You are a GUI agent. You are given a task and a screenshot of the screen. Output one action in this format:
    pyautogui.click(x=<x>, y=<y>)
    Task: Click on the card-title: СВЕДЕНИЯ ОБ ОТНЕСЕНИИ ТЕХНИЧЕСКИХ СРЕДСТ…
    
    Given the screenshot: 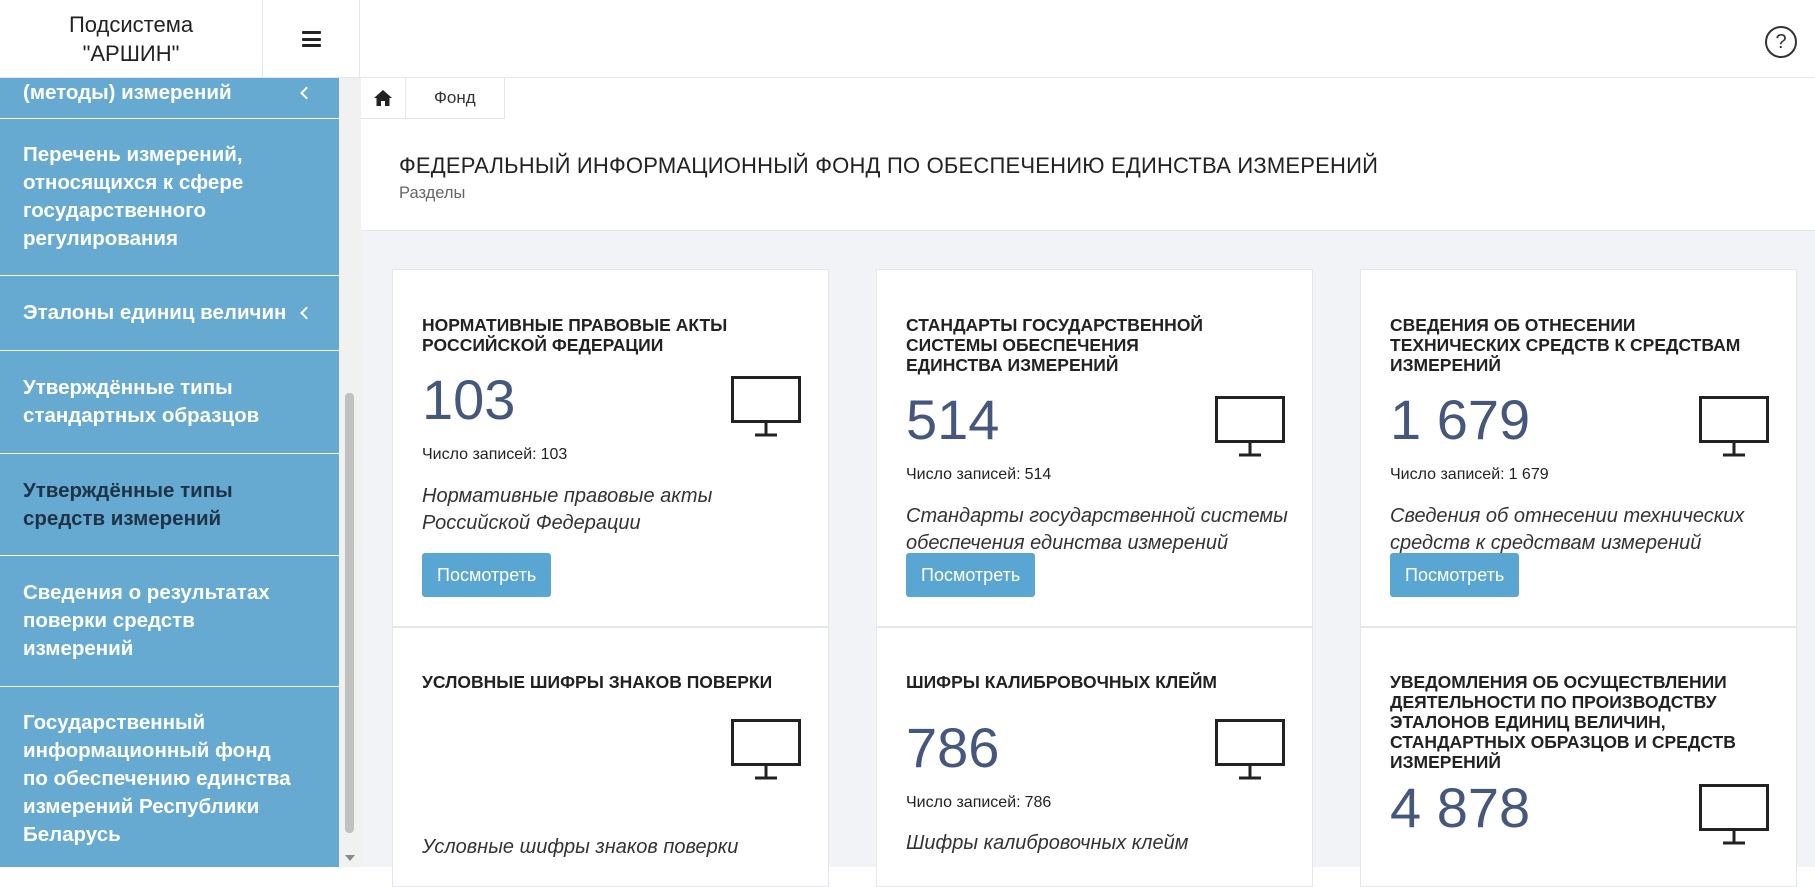 What is the action you would take?
    pyautogui.click(x=1565, y=345)
    